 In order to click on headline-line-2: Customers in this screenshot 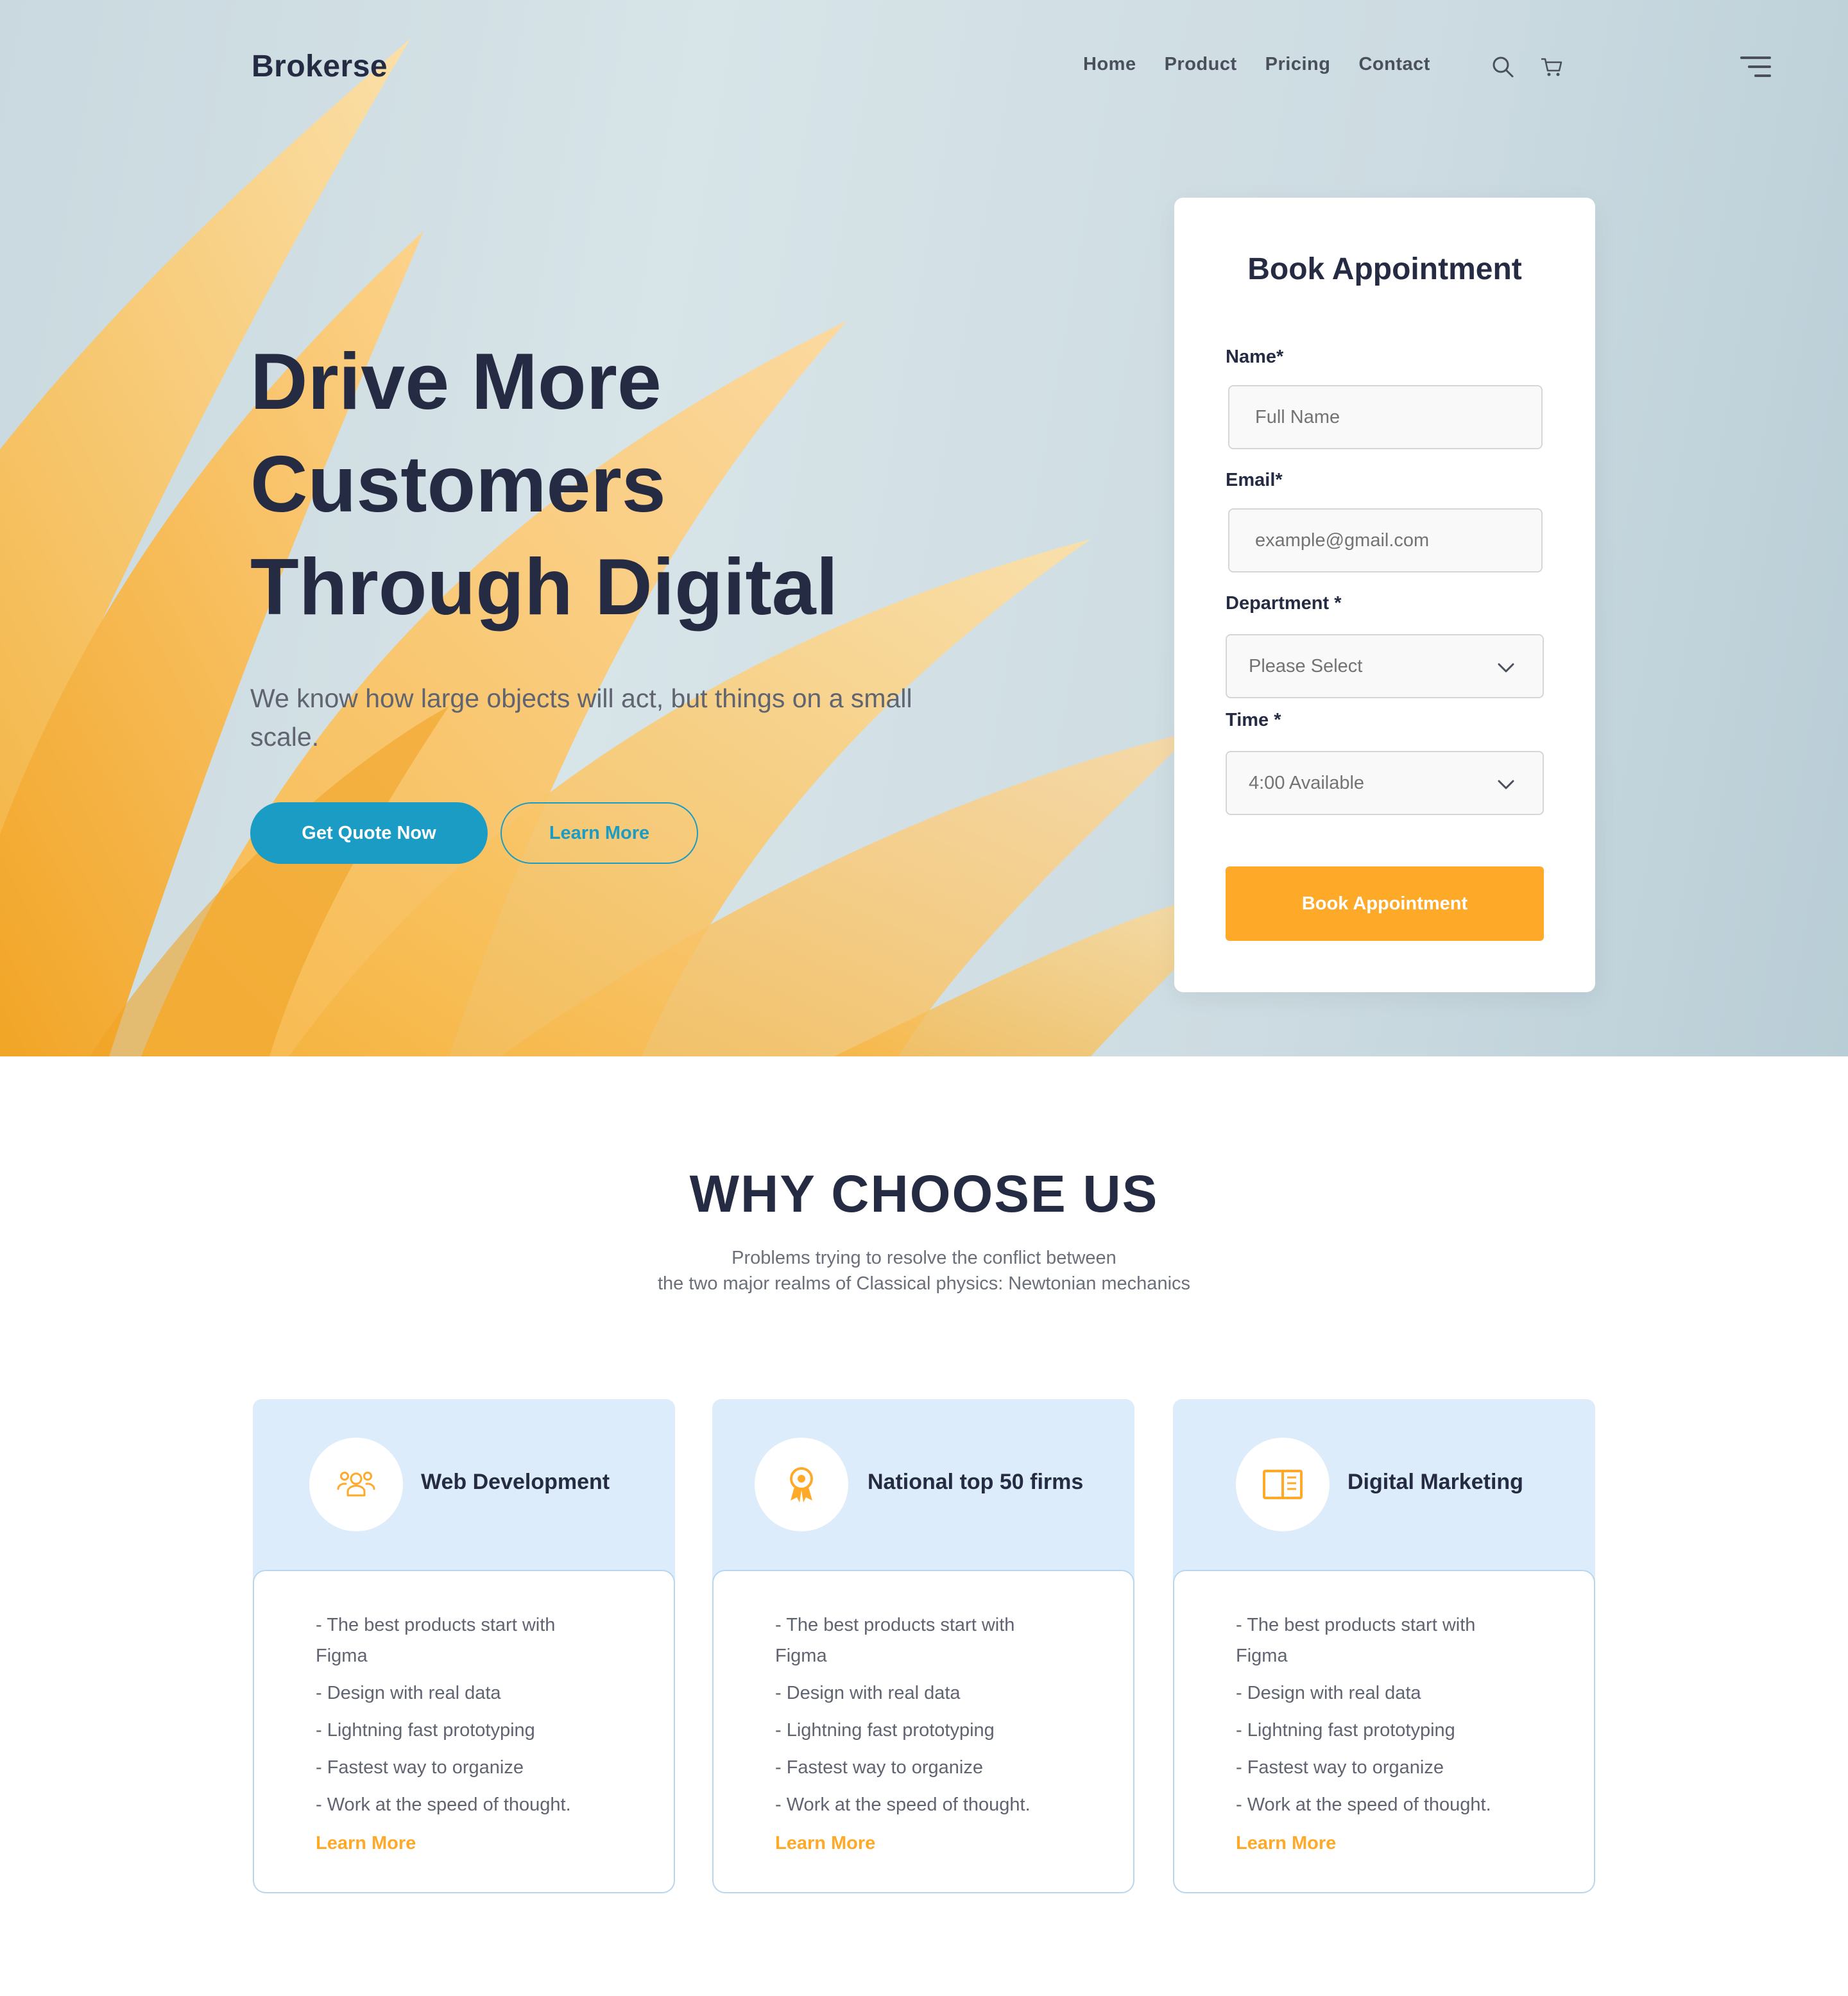, I will do `click(458, 484)`.